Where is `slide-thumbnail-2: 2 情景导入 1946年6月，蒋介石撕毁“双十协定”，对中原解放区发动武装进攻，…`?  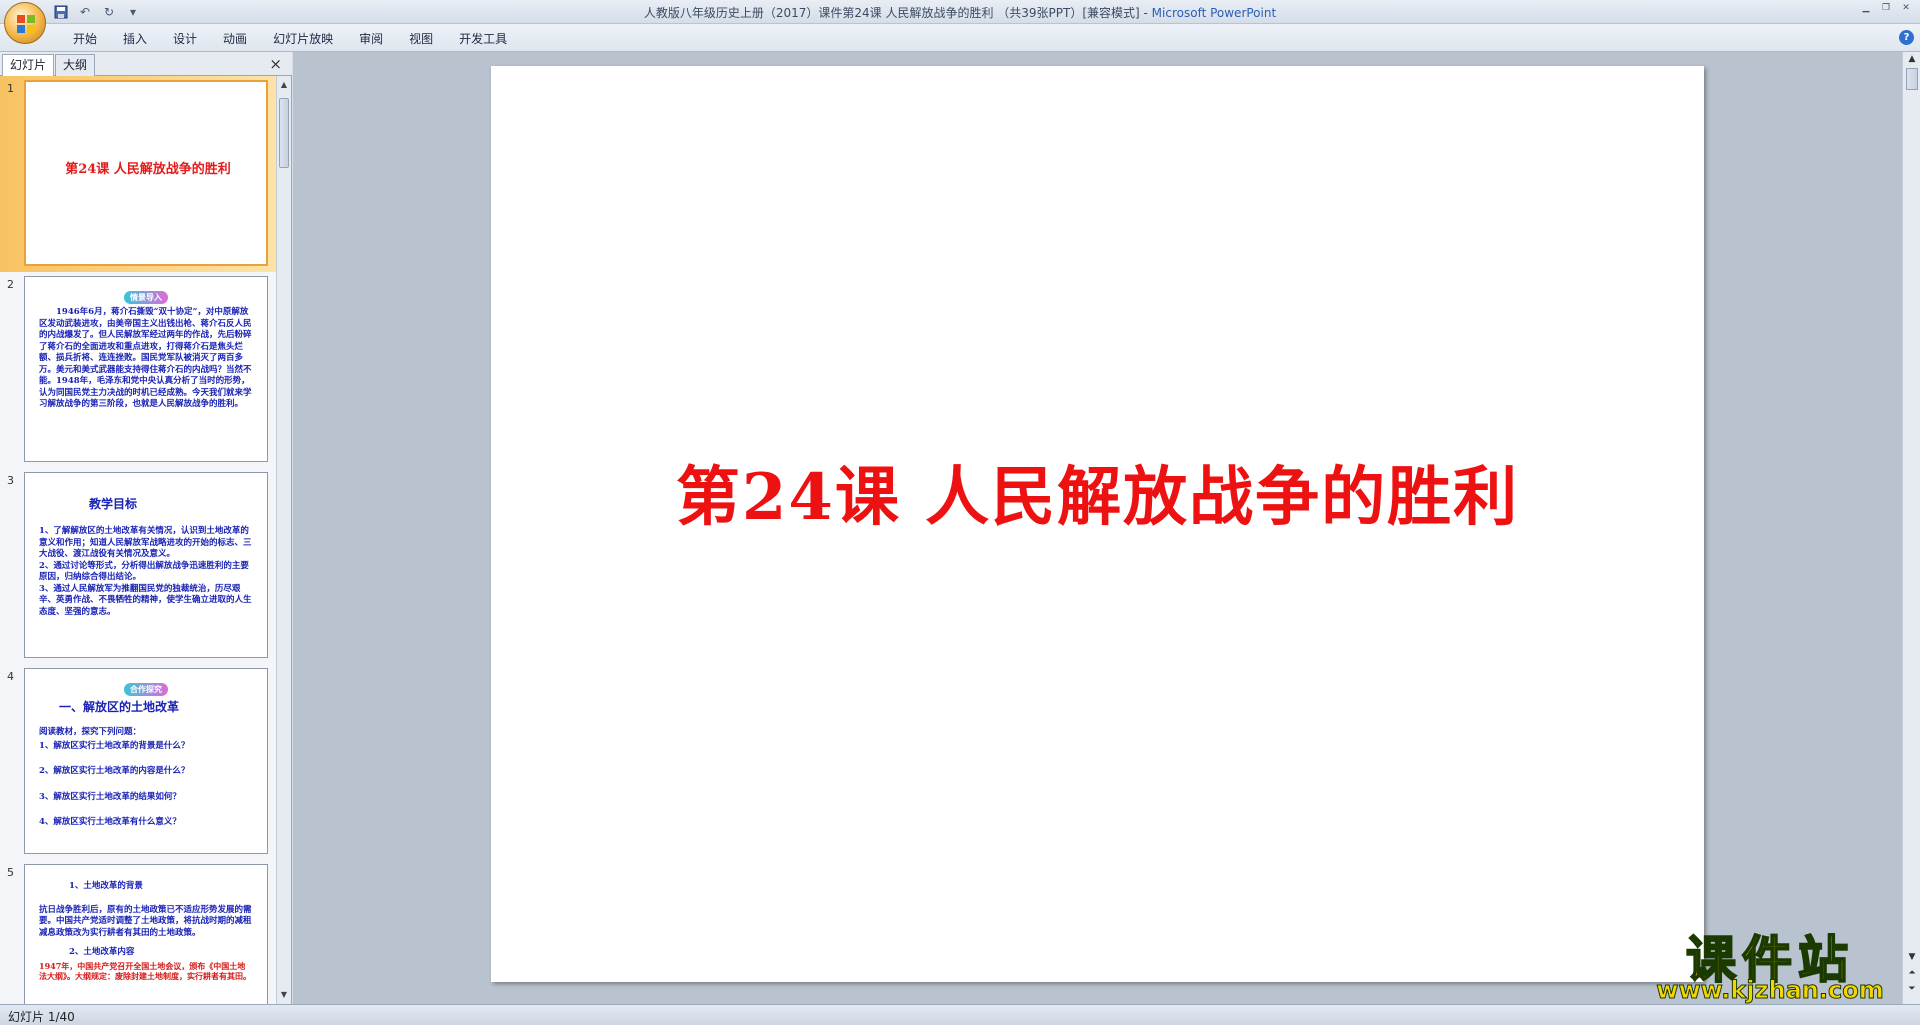
slide-thumbnail-2: 2 情景导入 1946年6月，蒋介石撕毁“双十协定”，对中原解放区发动武装进攻，… is located at coordinates (138, 370).